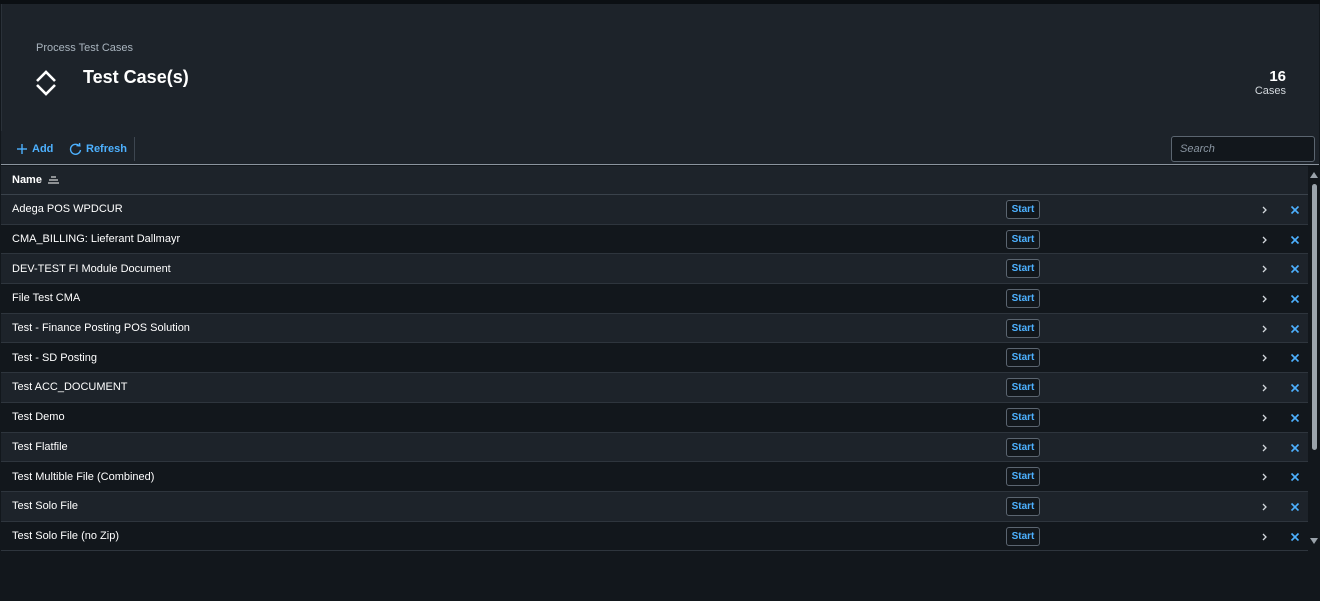 The width and height of the screenshot is (1320, 601). What do you see at coordinates (46, 298) in the screenshot?
I see `test-case-name: File Test CMA` at bounding box center [46, 298].